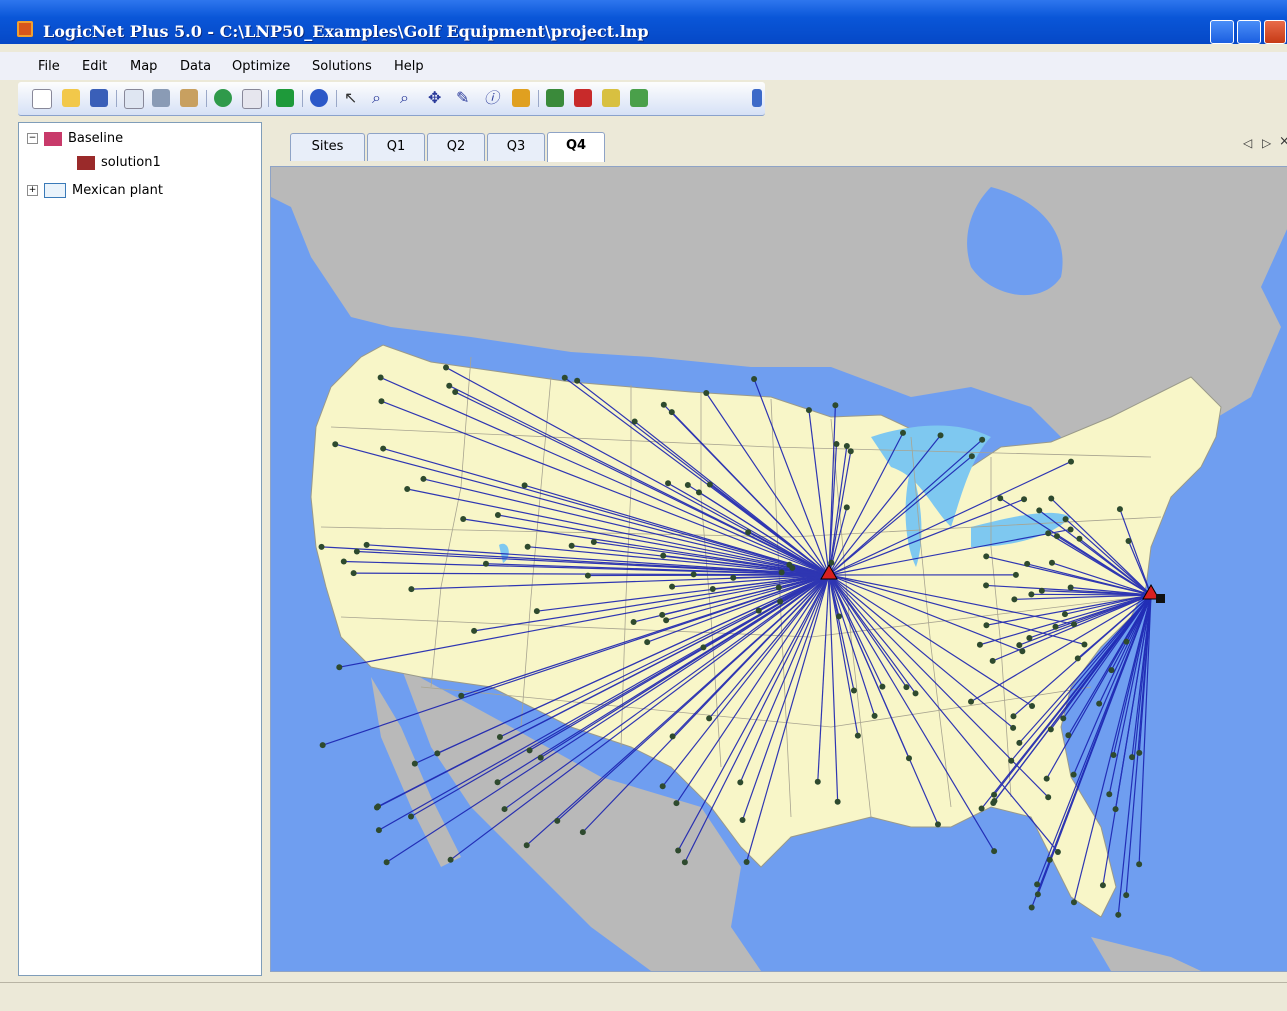  I want to click on save-icon, so click(99, 98).